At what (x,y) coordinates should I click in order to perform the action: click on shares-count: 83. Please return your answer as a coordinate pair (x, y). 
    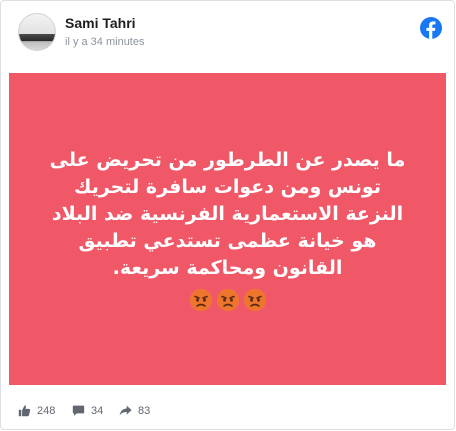
    Looking at the image, I should click on (144, 410).